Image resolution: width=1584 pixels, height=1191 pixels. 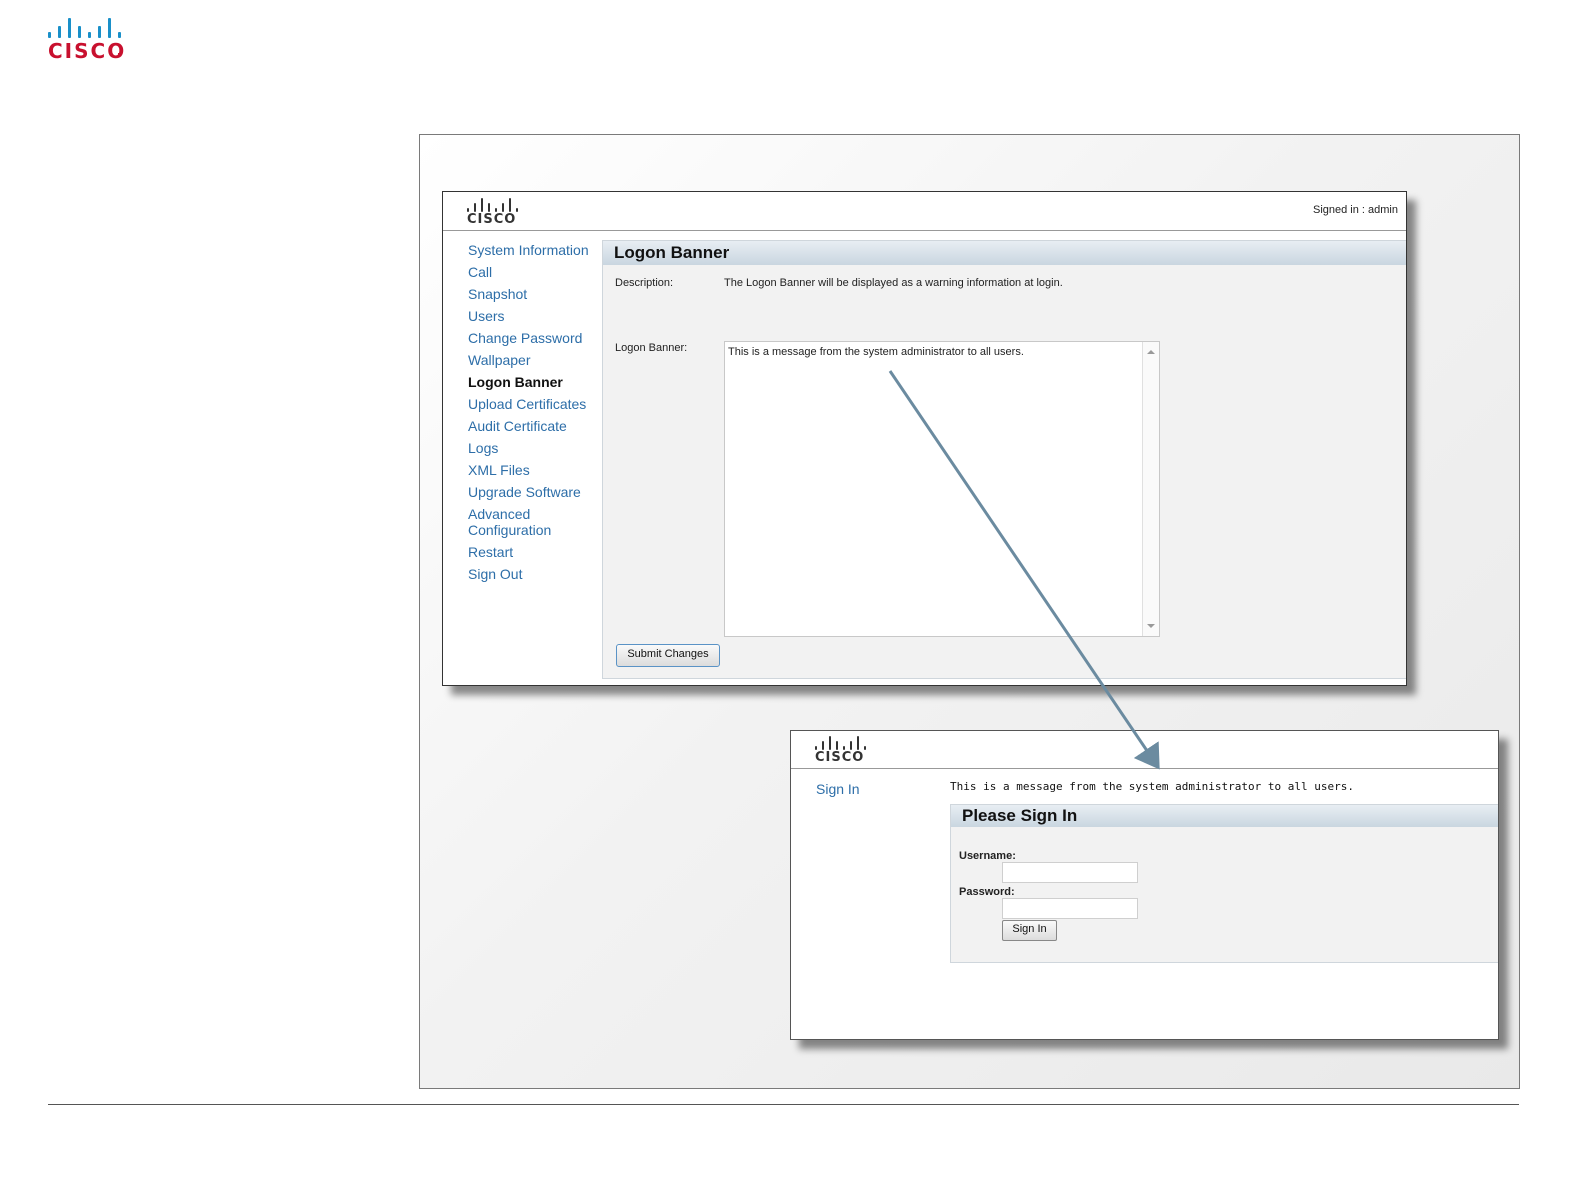 What do you see at coordinates (1024, 570) in the screenshot?
I see `arrow-icon` at bounding box center [1024, 570].